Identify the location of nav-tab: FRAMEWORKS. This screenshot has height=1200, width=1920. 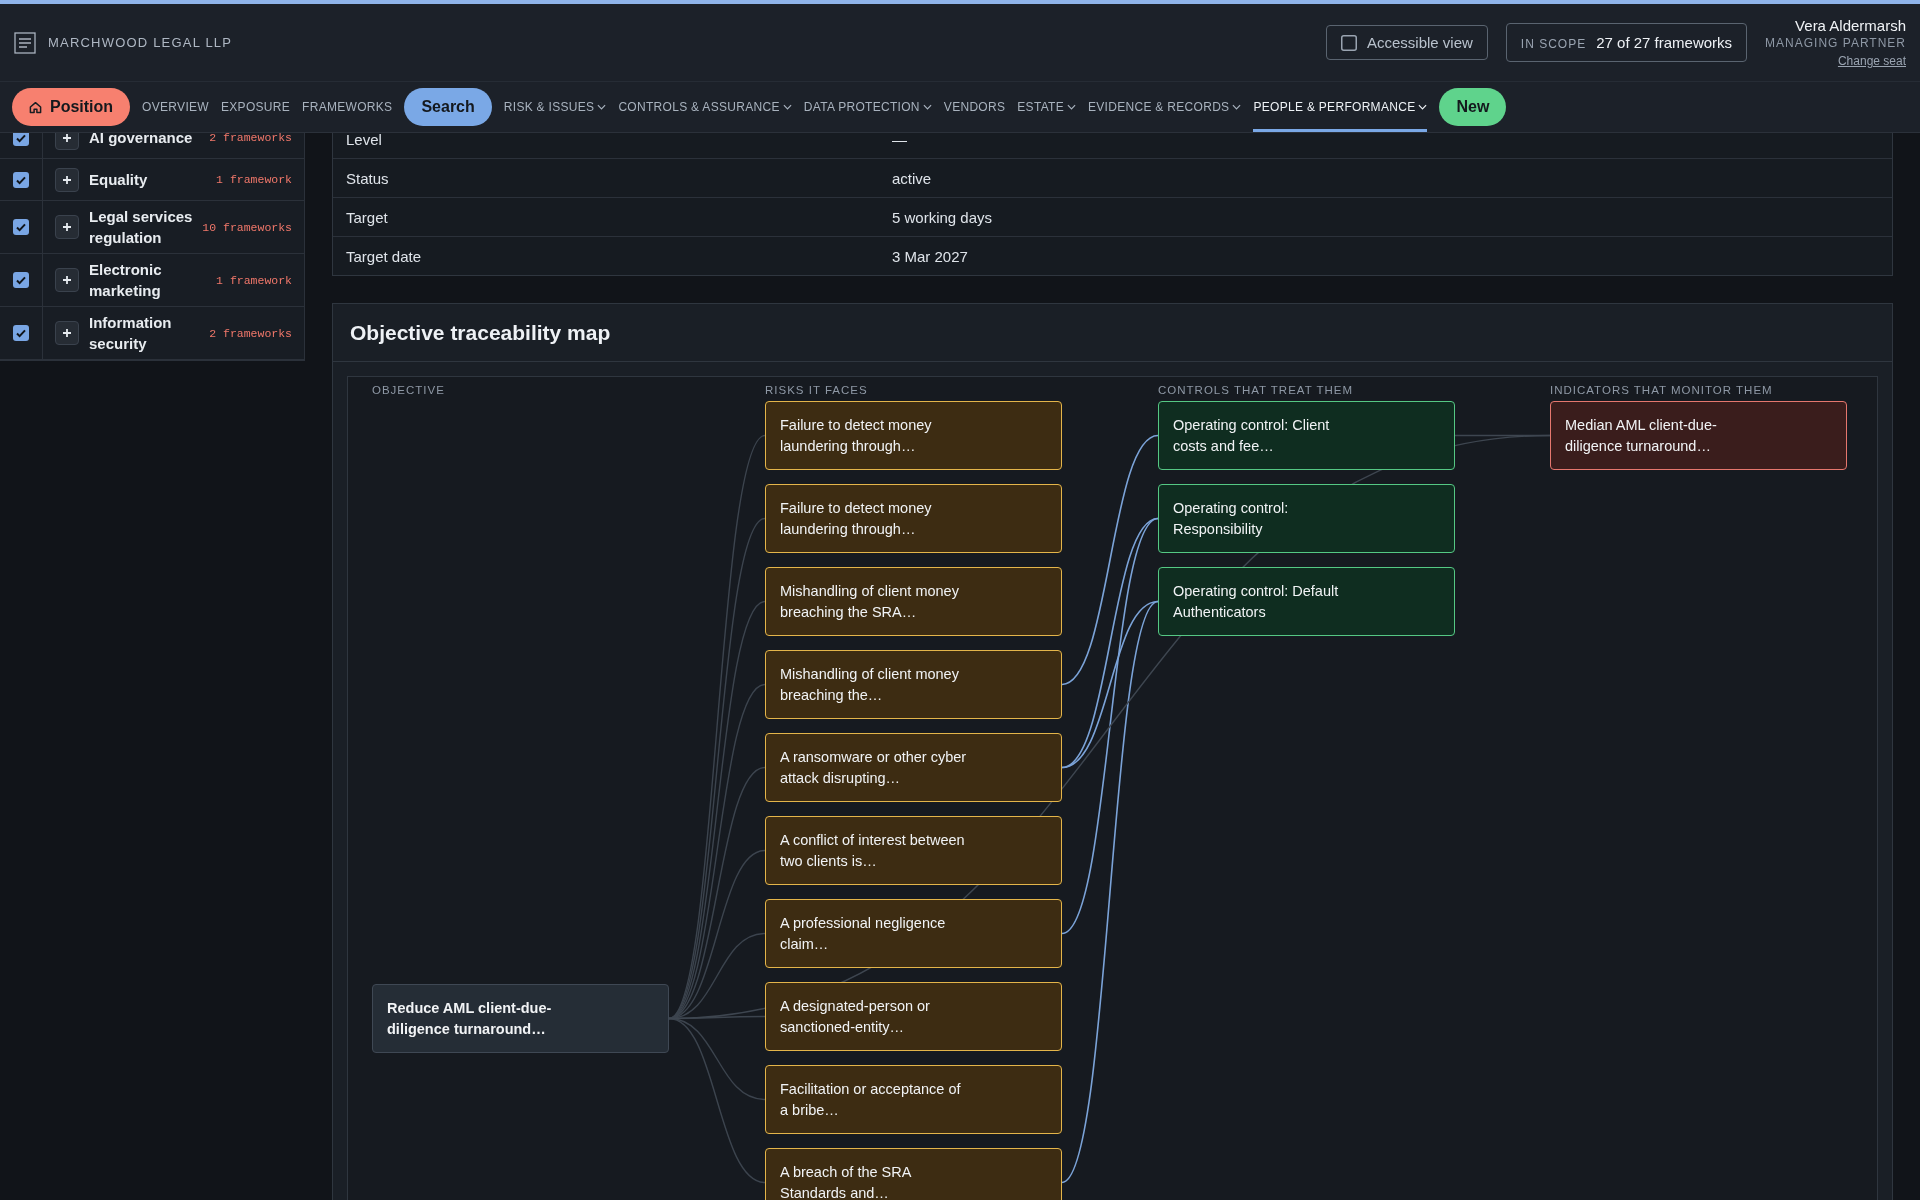
(347, 107).